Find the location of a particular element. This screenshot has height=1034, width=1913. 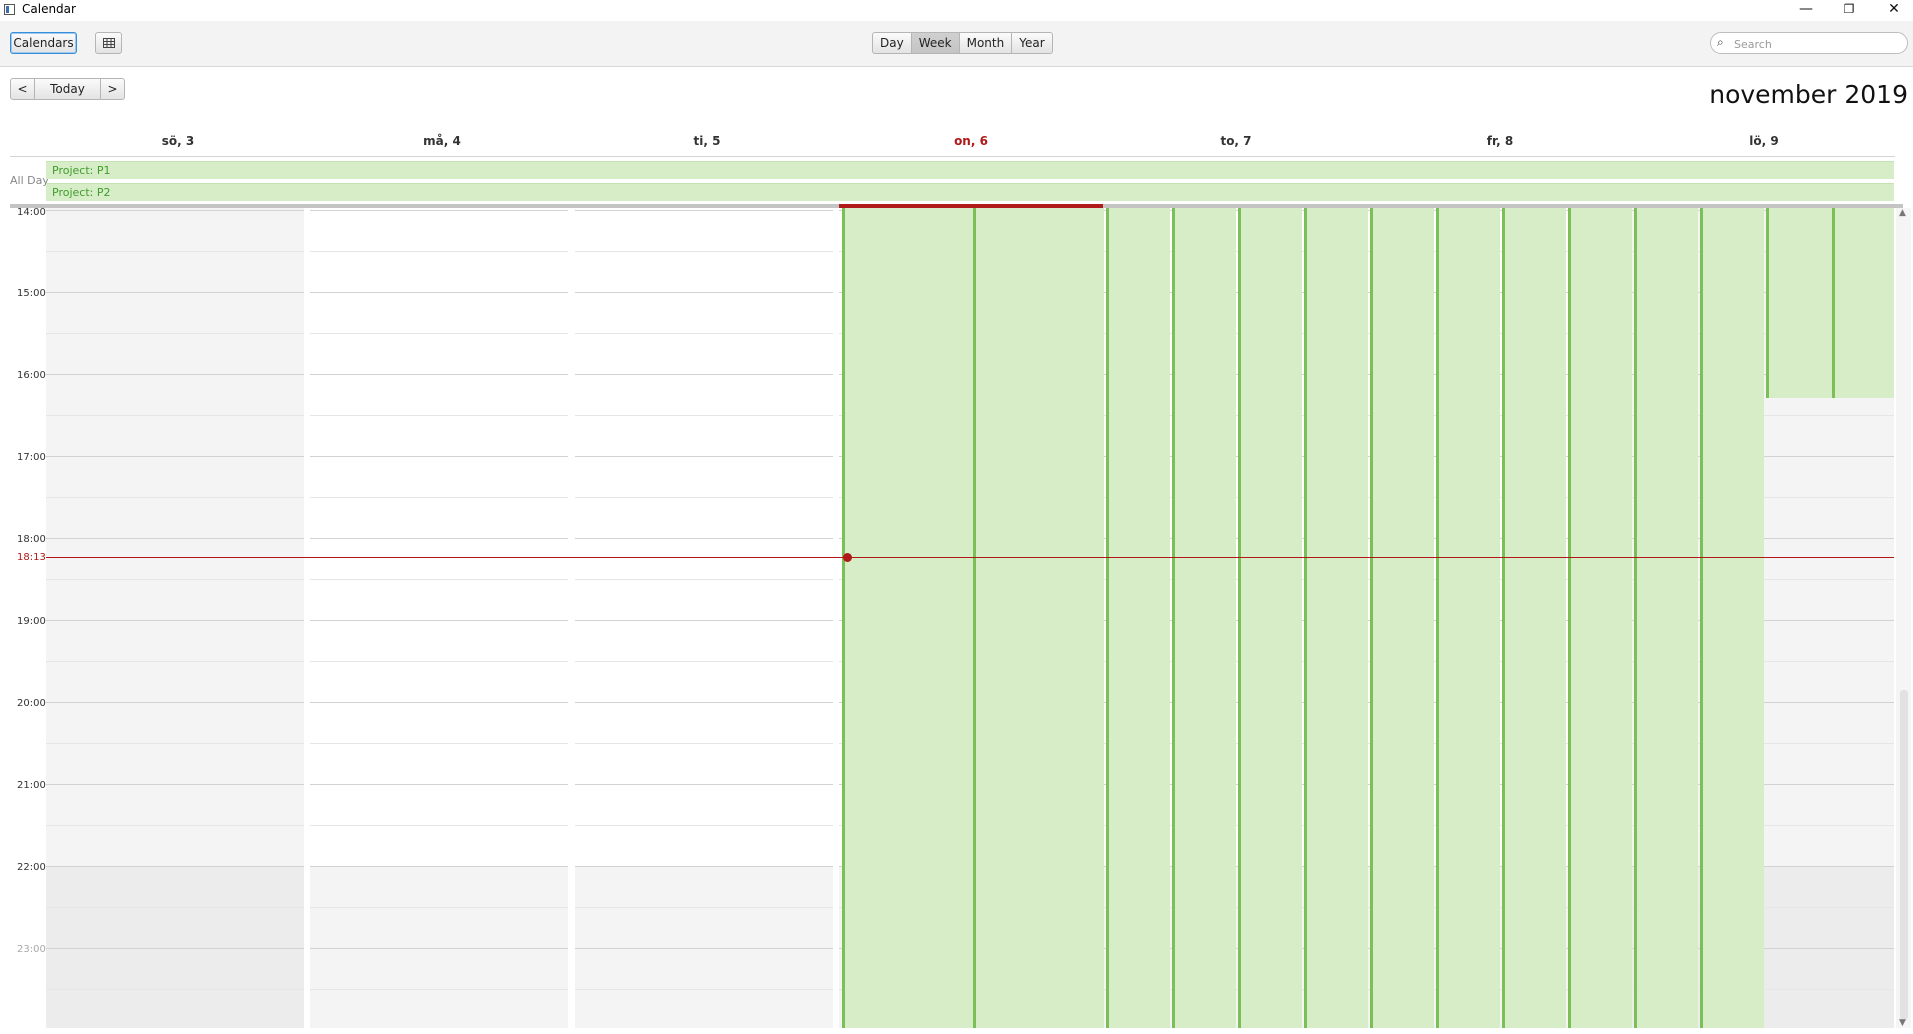

day-header-fri: fr, 8 is located at coordinates (1500, 143).